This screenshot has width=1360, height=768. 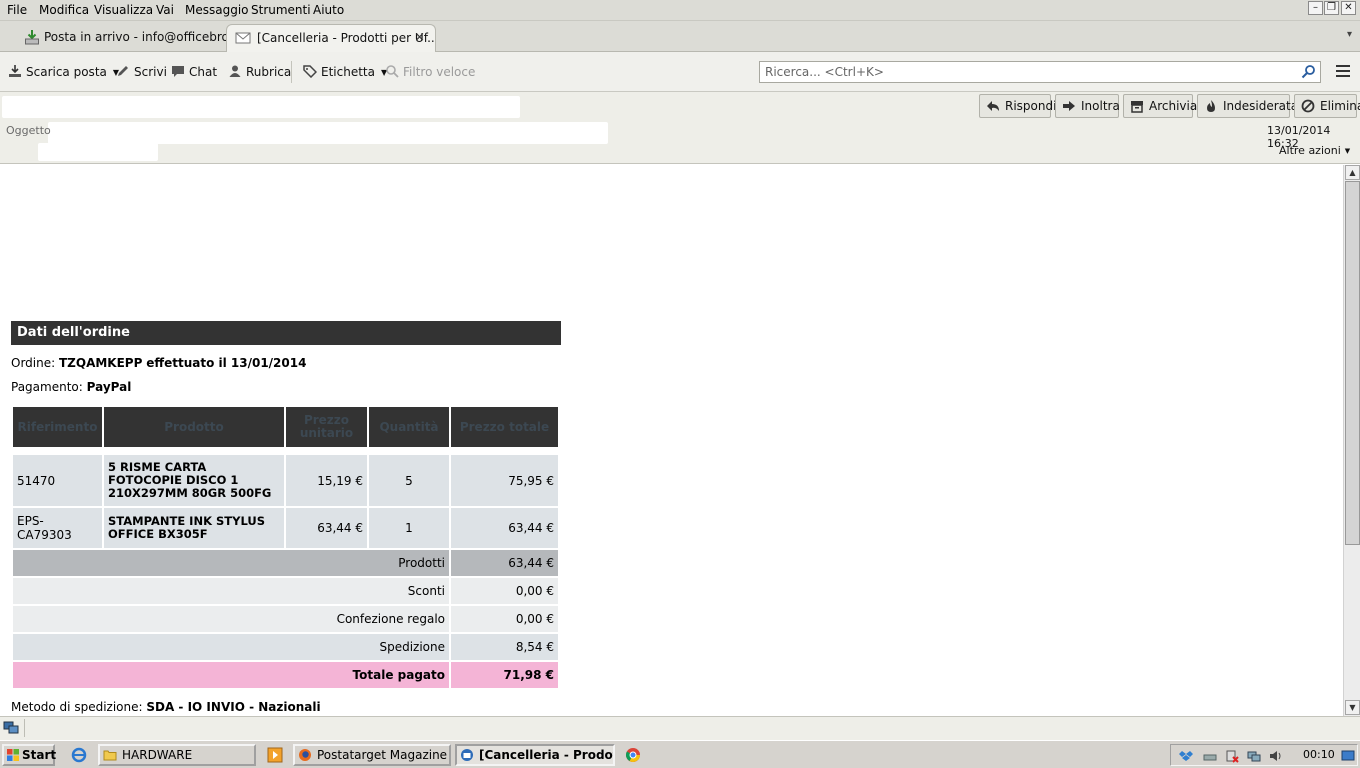 I want to click on search-icon, so click(x=1308, y=71).